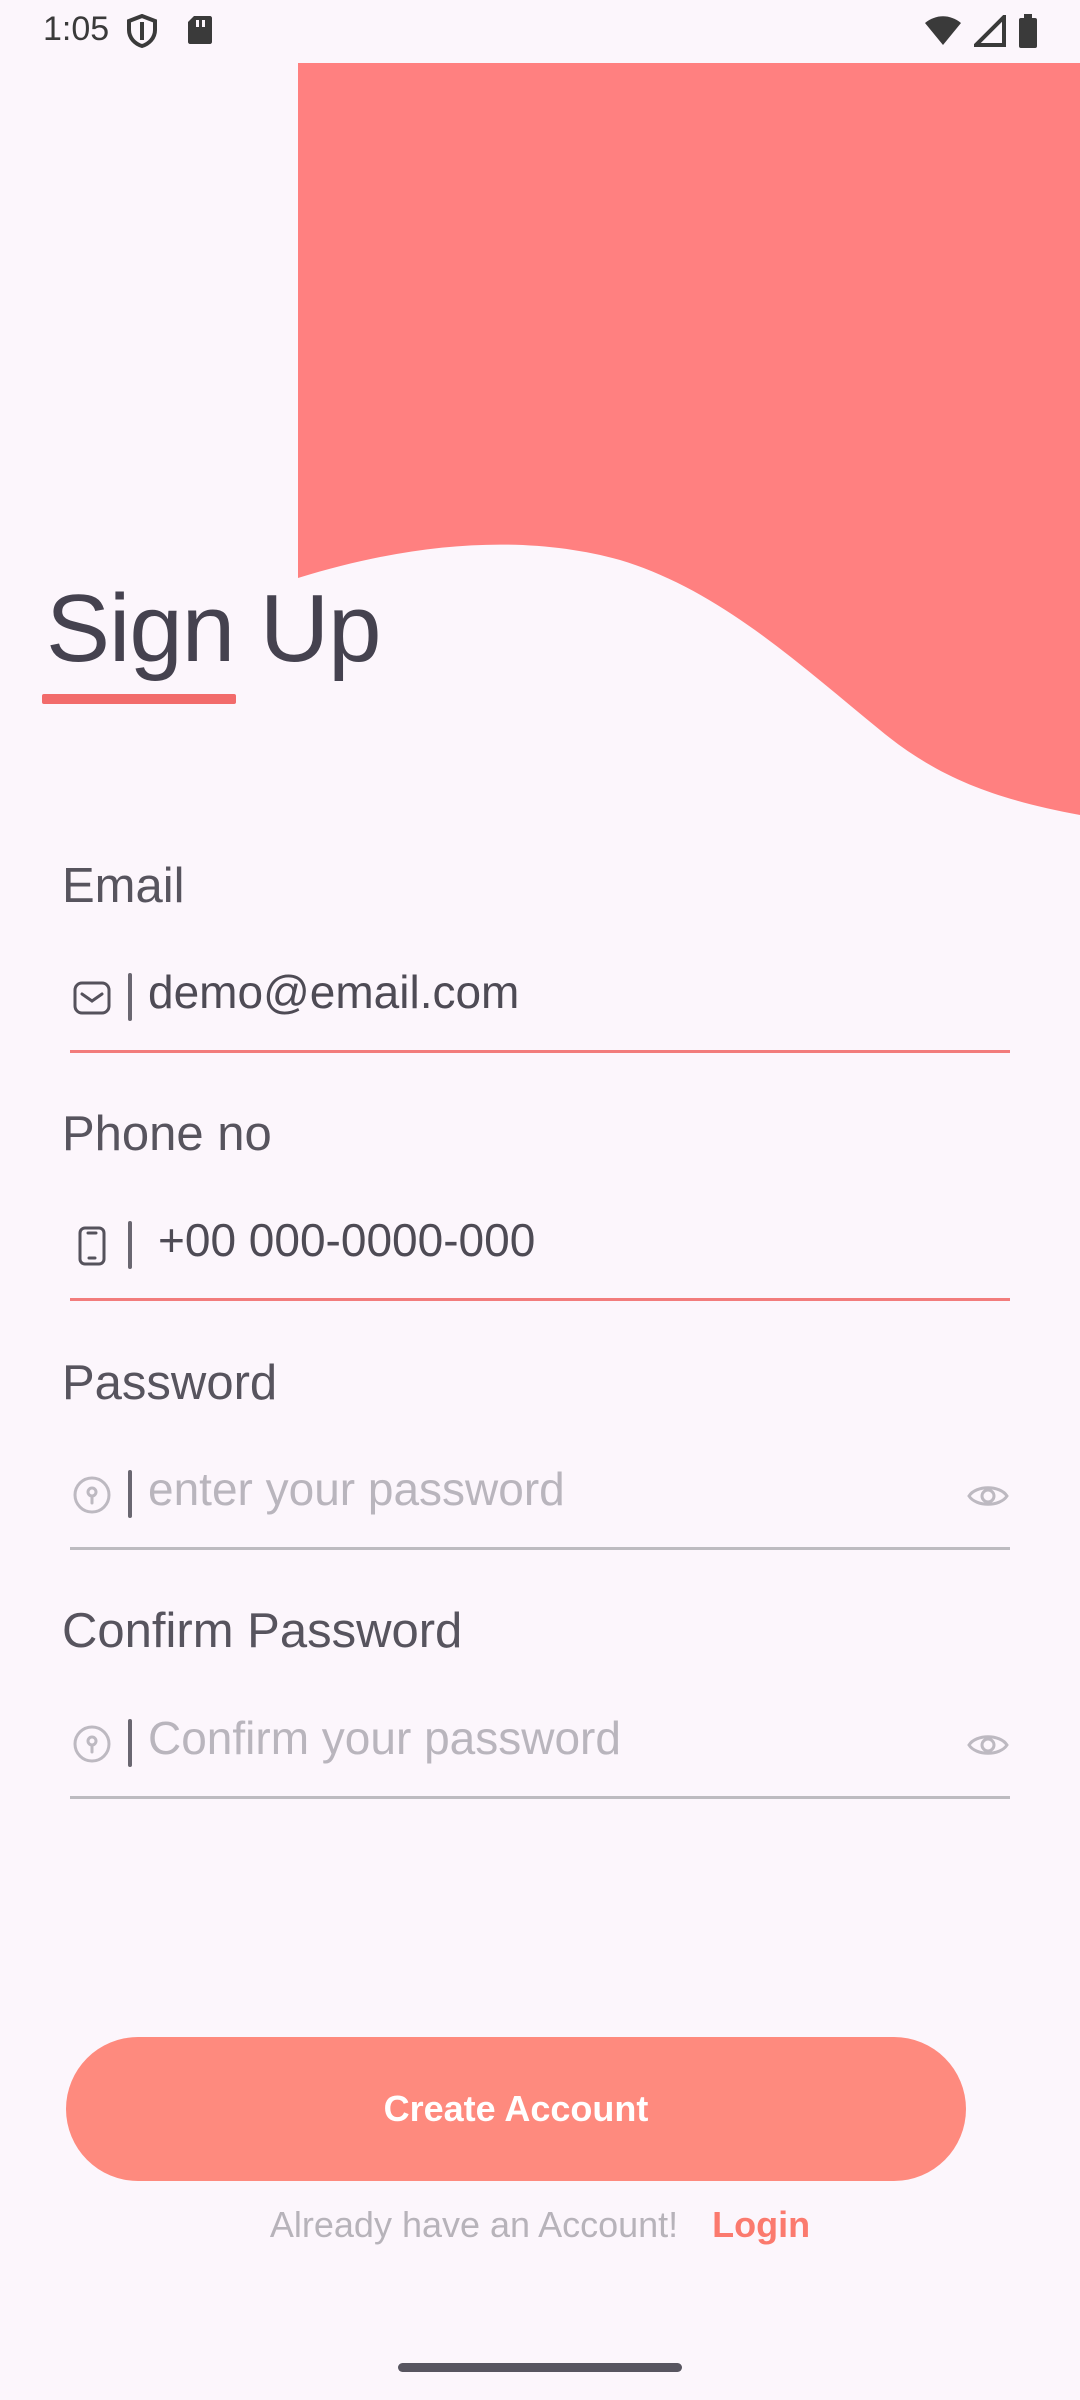 This screenshot has width=1080, height=2400. Describe the element at coordinates (200, 31) in the screenshot. I see `sd-card-icon` at that location.